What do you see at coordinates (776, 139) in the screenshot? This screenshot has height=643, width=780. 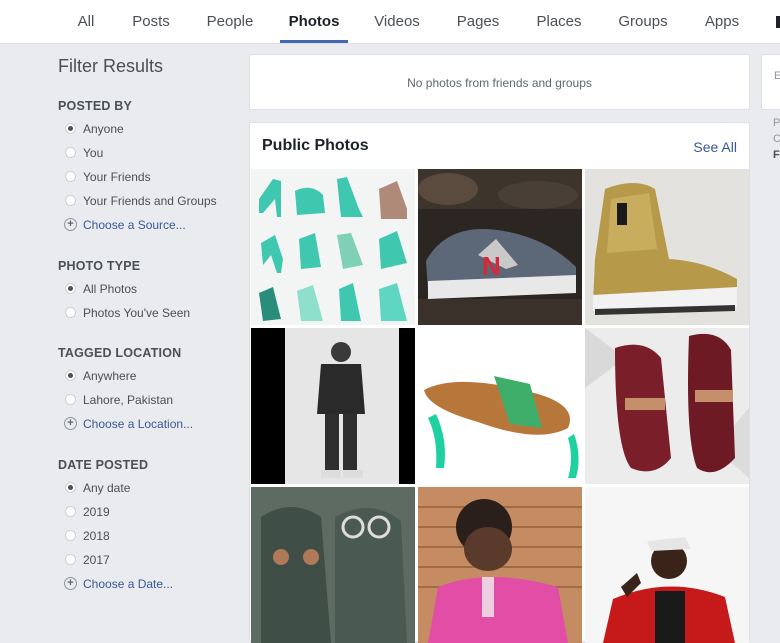 I see `right-column-text: C` at bounding box center [776, 139].